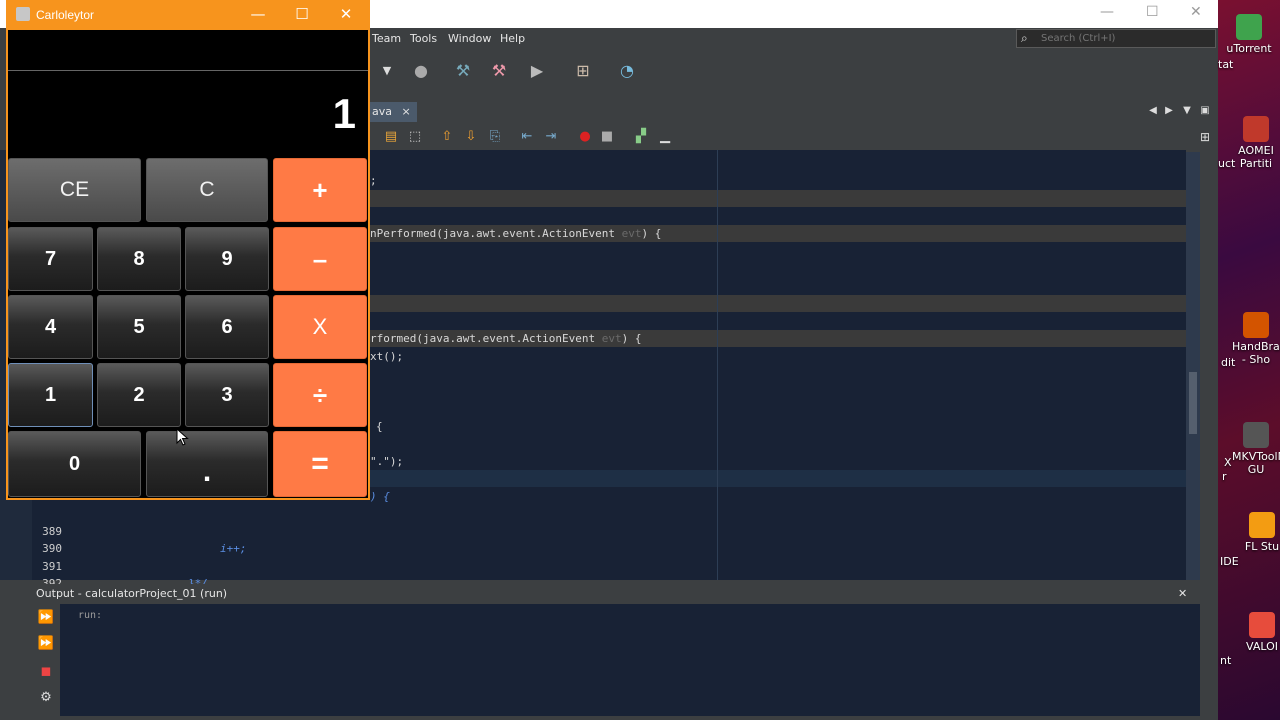 The height and width of the screenshot is (720, 1280). What do you see at coordinates (512, 38) in the screenshot?
I see `menu-help: Help` at bounding box center [512, 38].